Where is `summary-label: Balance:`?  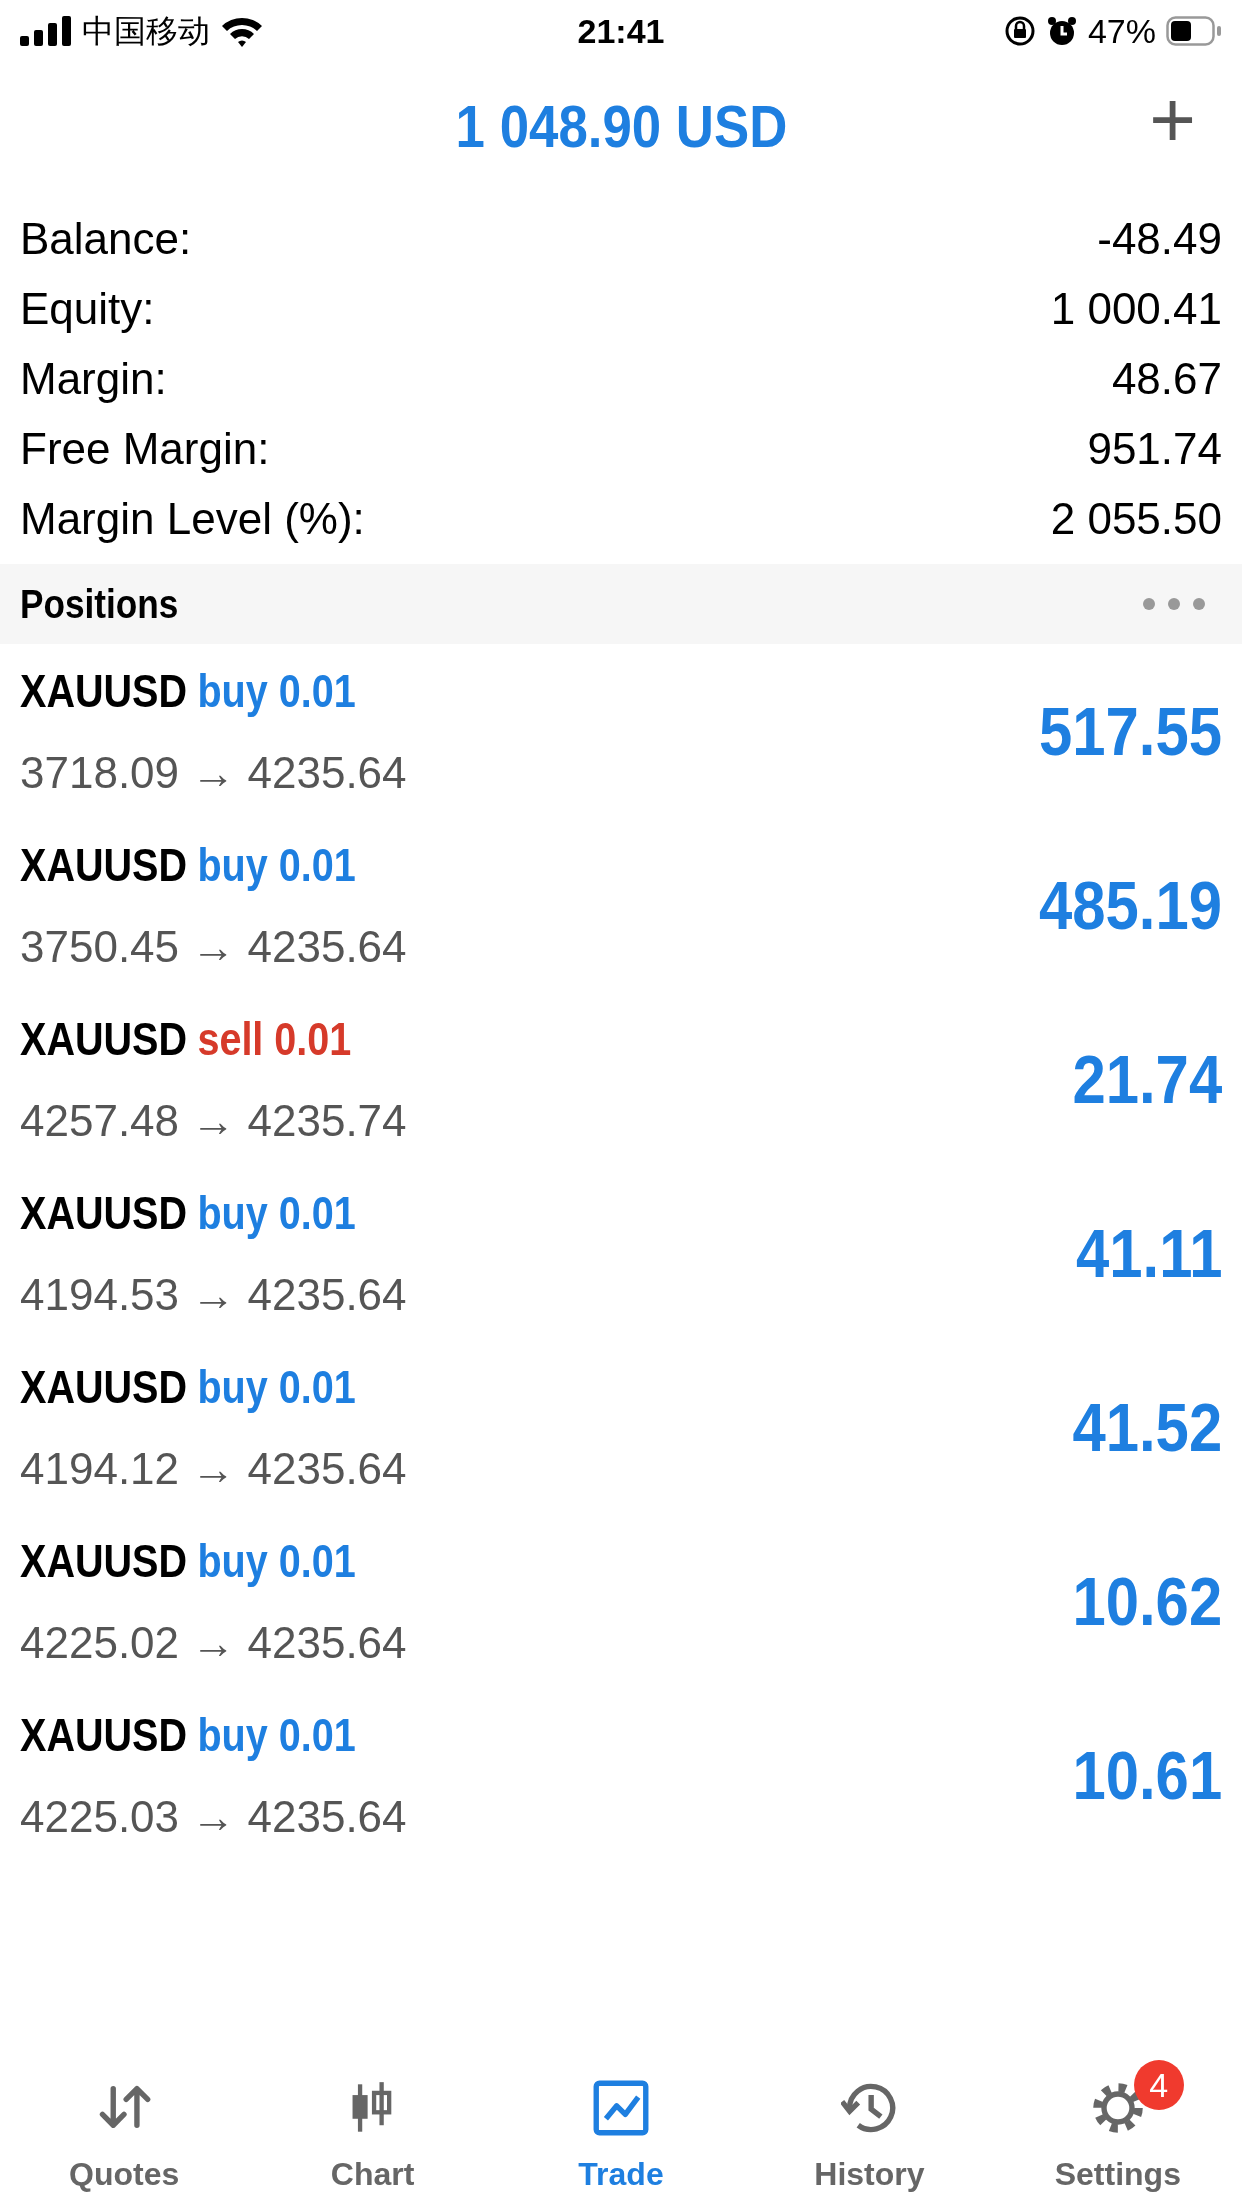
summary-label: Balance: is located at coordinates (106, 239).